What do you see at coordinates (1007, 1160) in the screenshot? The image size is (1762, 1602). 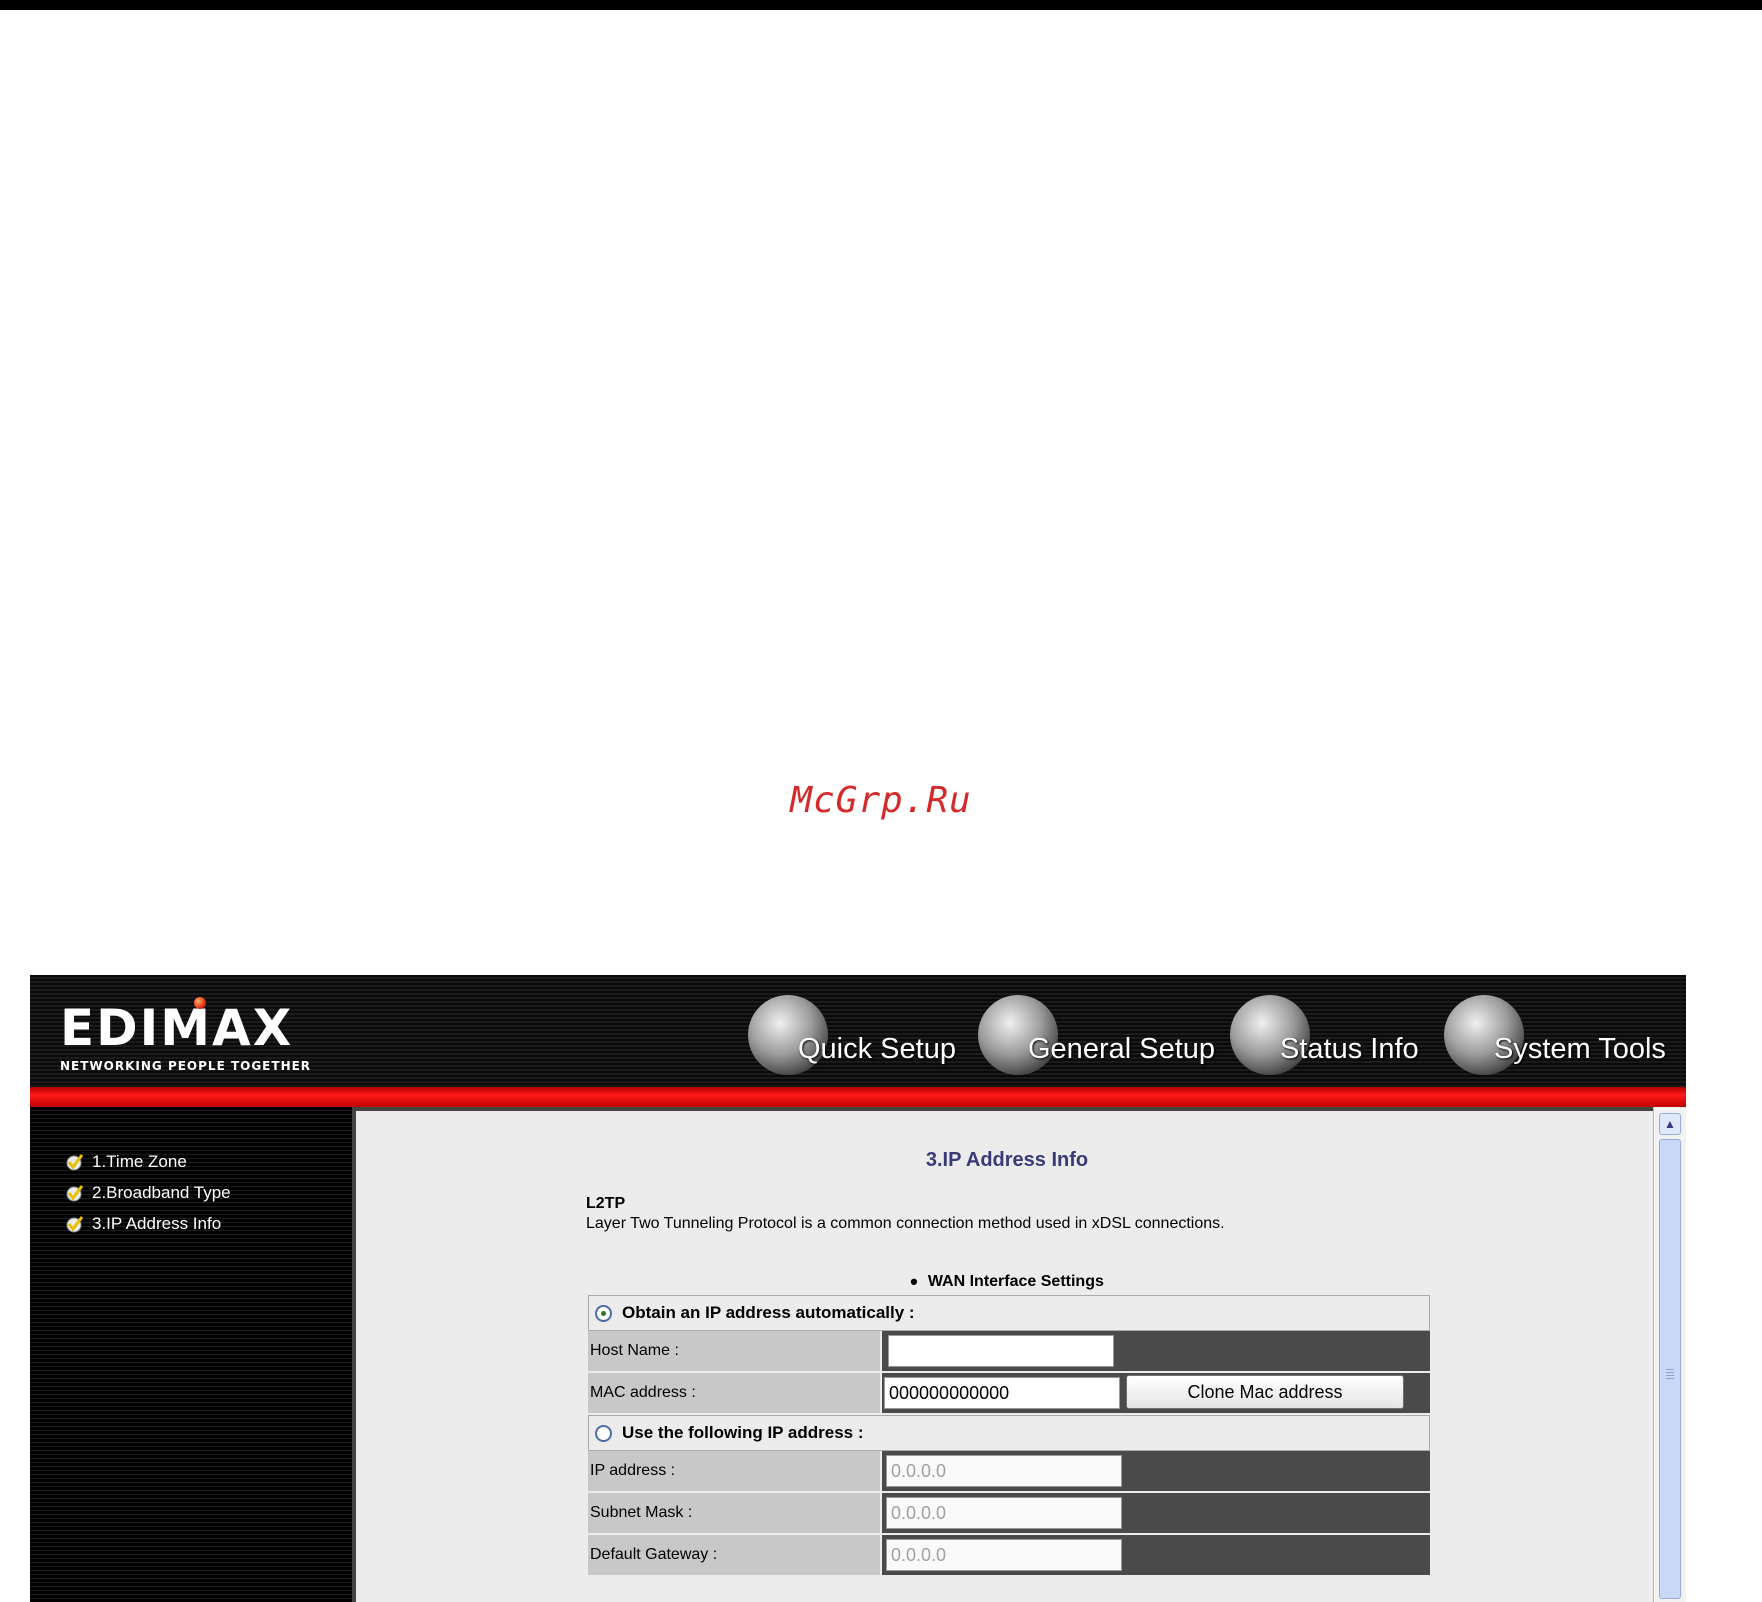 I see `page-title: 3.IP Address Info` at bounding box center [1007, 1160].